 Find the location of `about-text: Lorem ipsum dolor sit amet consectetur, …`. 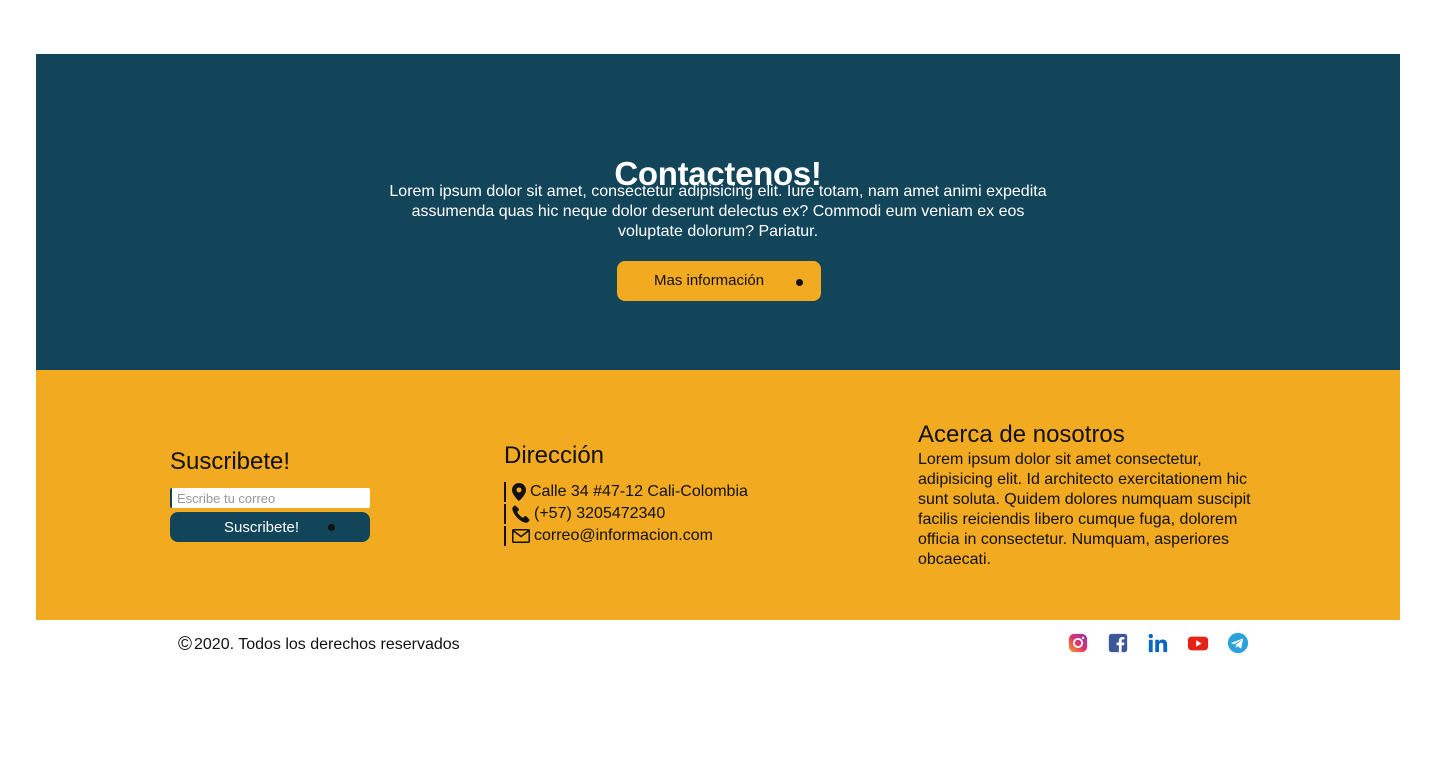

about-text: Lorem ipsum dolor sit amet consectetur, … is located at coordinates (1084, 509).